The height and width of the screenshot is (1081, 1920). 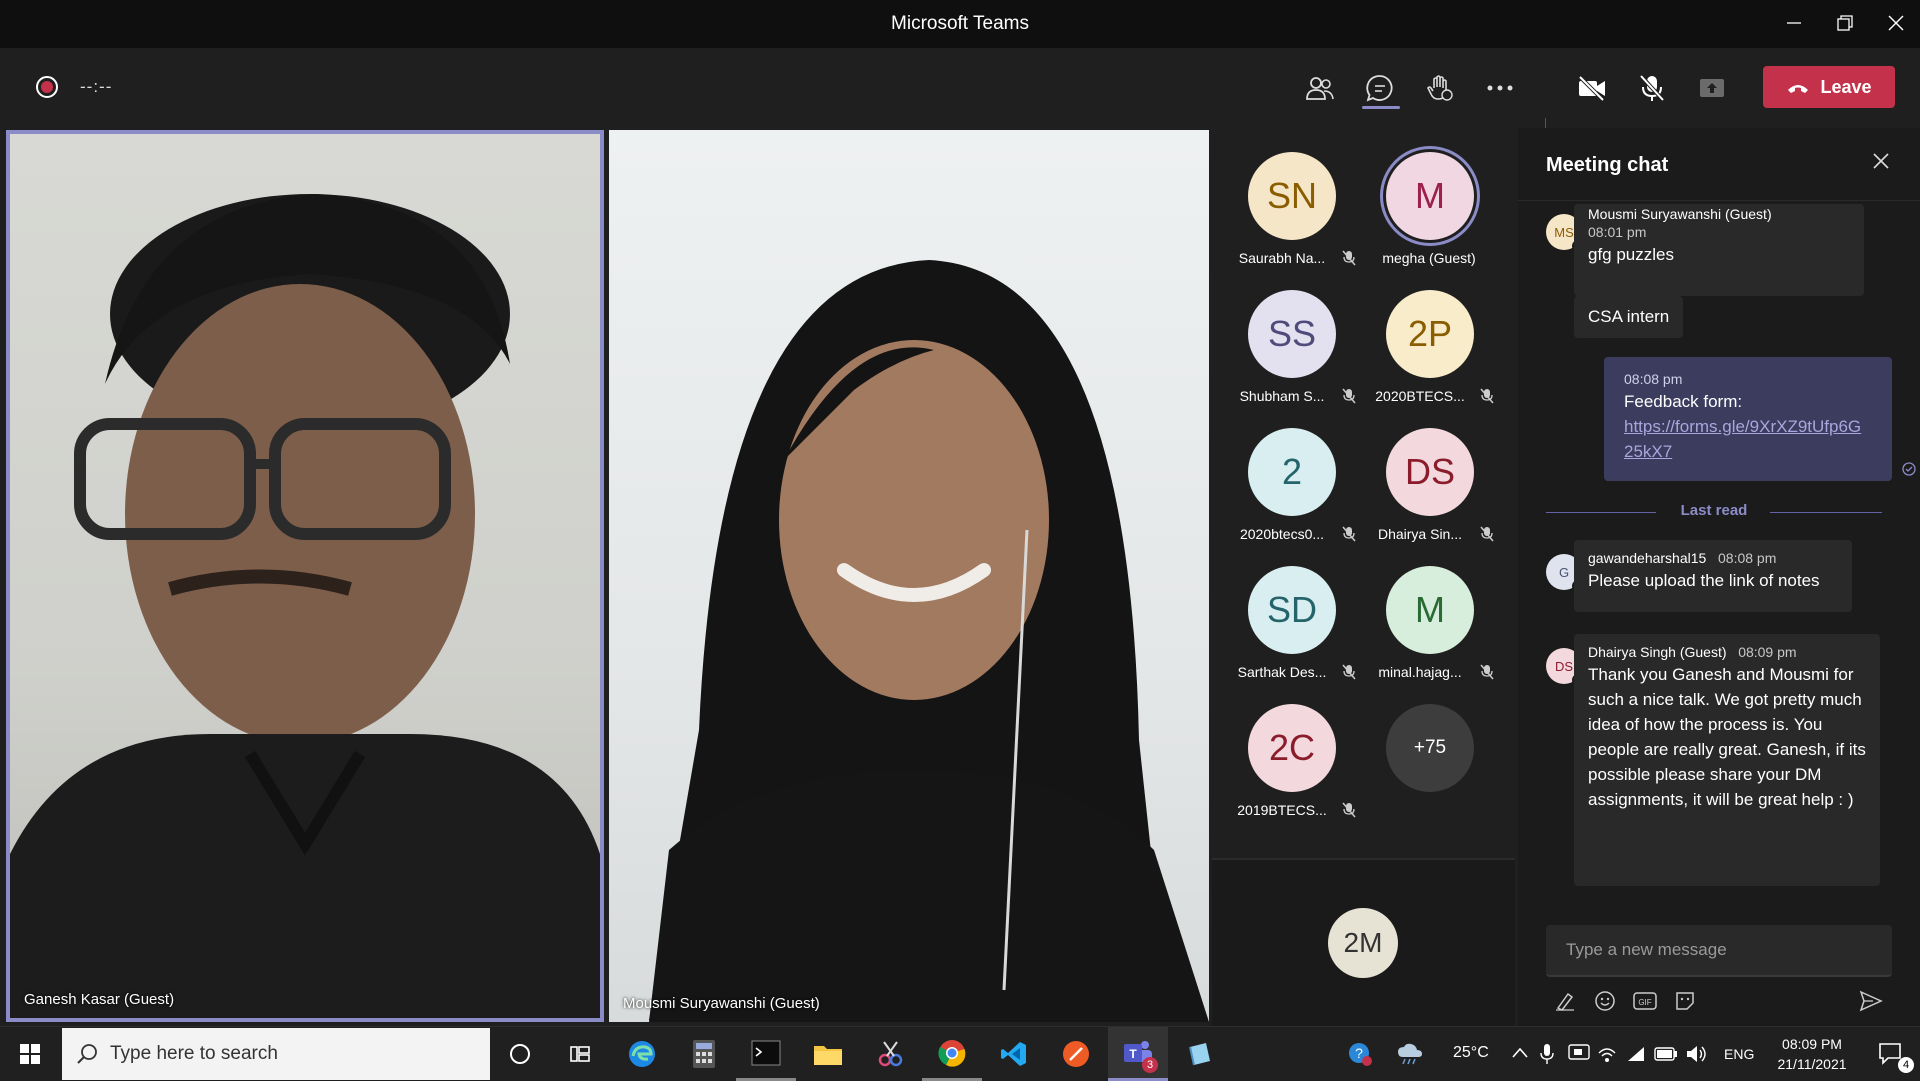 I want to click on format-button, so click(x=1565, y=1001).